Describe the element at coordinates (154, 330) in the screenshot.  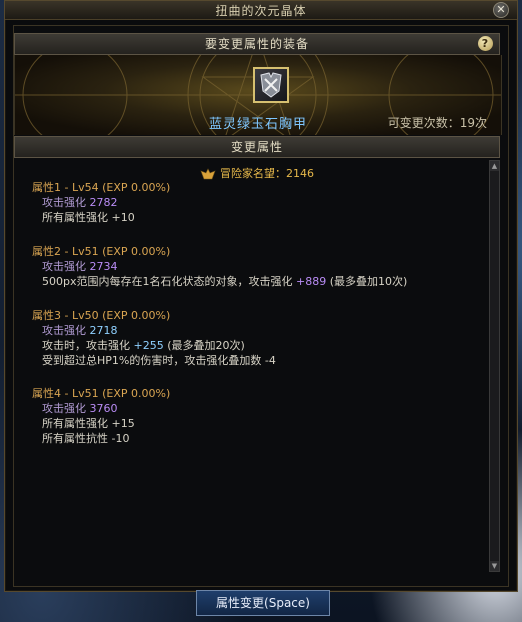
I see `attack-boost-line: 攻击强化 2718` at that location.